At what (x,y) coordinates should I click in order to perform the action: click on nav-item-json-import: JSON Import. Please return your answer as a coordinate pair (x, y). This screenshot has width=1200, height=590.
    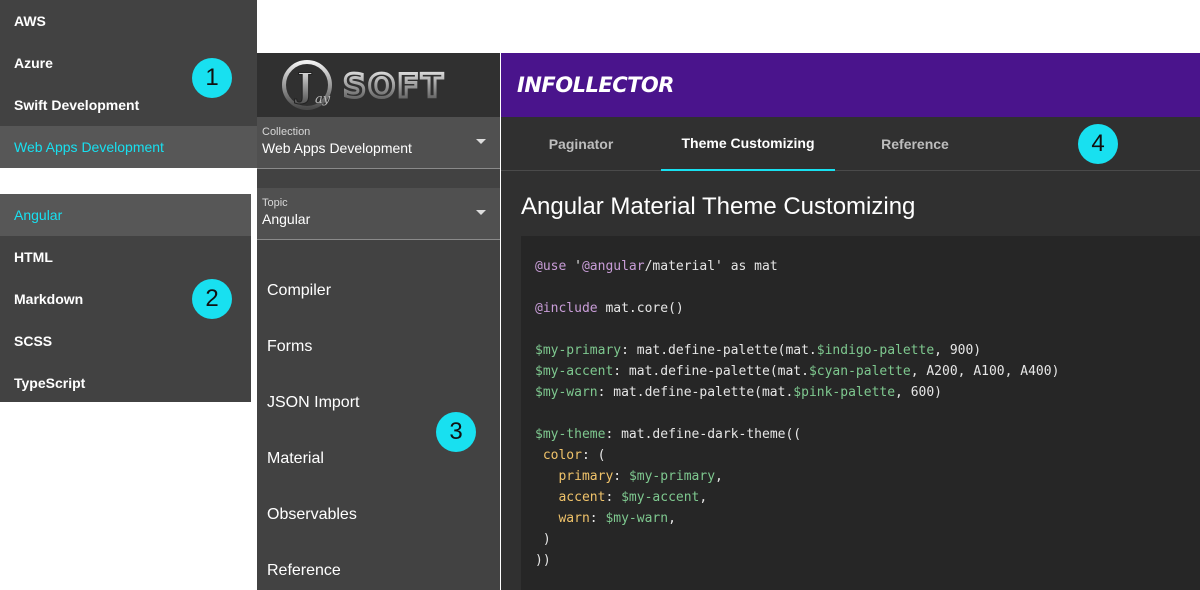
    Looking at the image, I should click on (313, 403).